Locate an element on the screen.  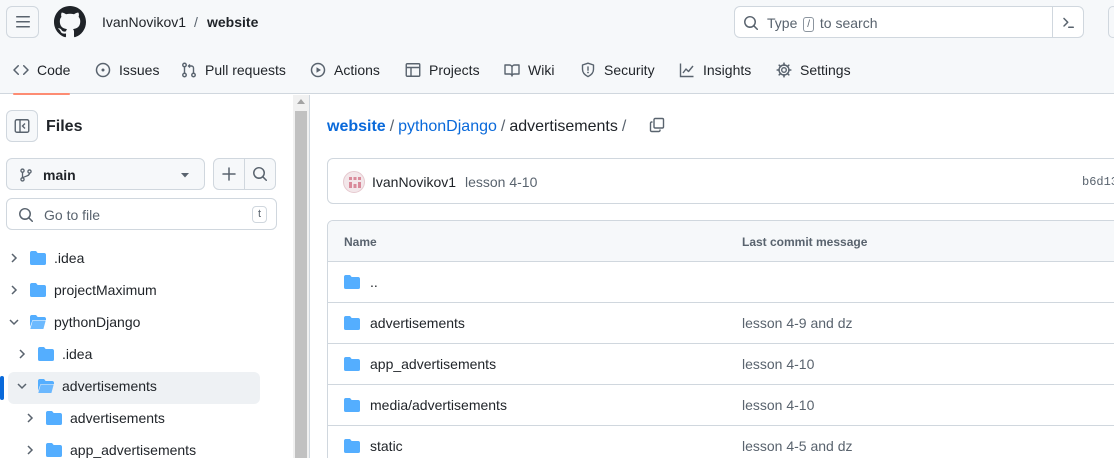
tree-item-selected: advertisements is located at coordinates (146, 388).